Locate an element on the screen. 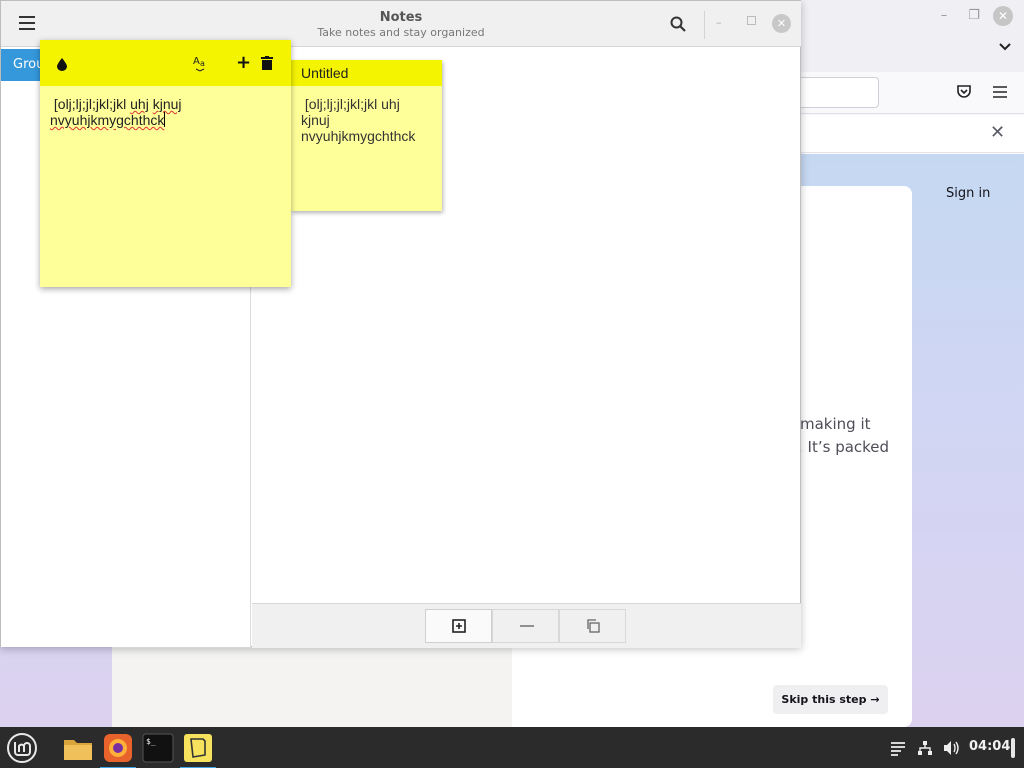  minimize-button: – is located at coordinates (719, 22).